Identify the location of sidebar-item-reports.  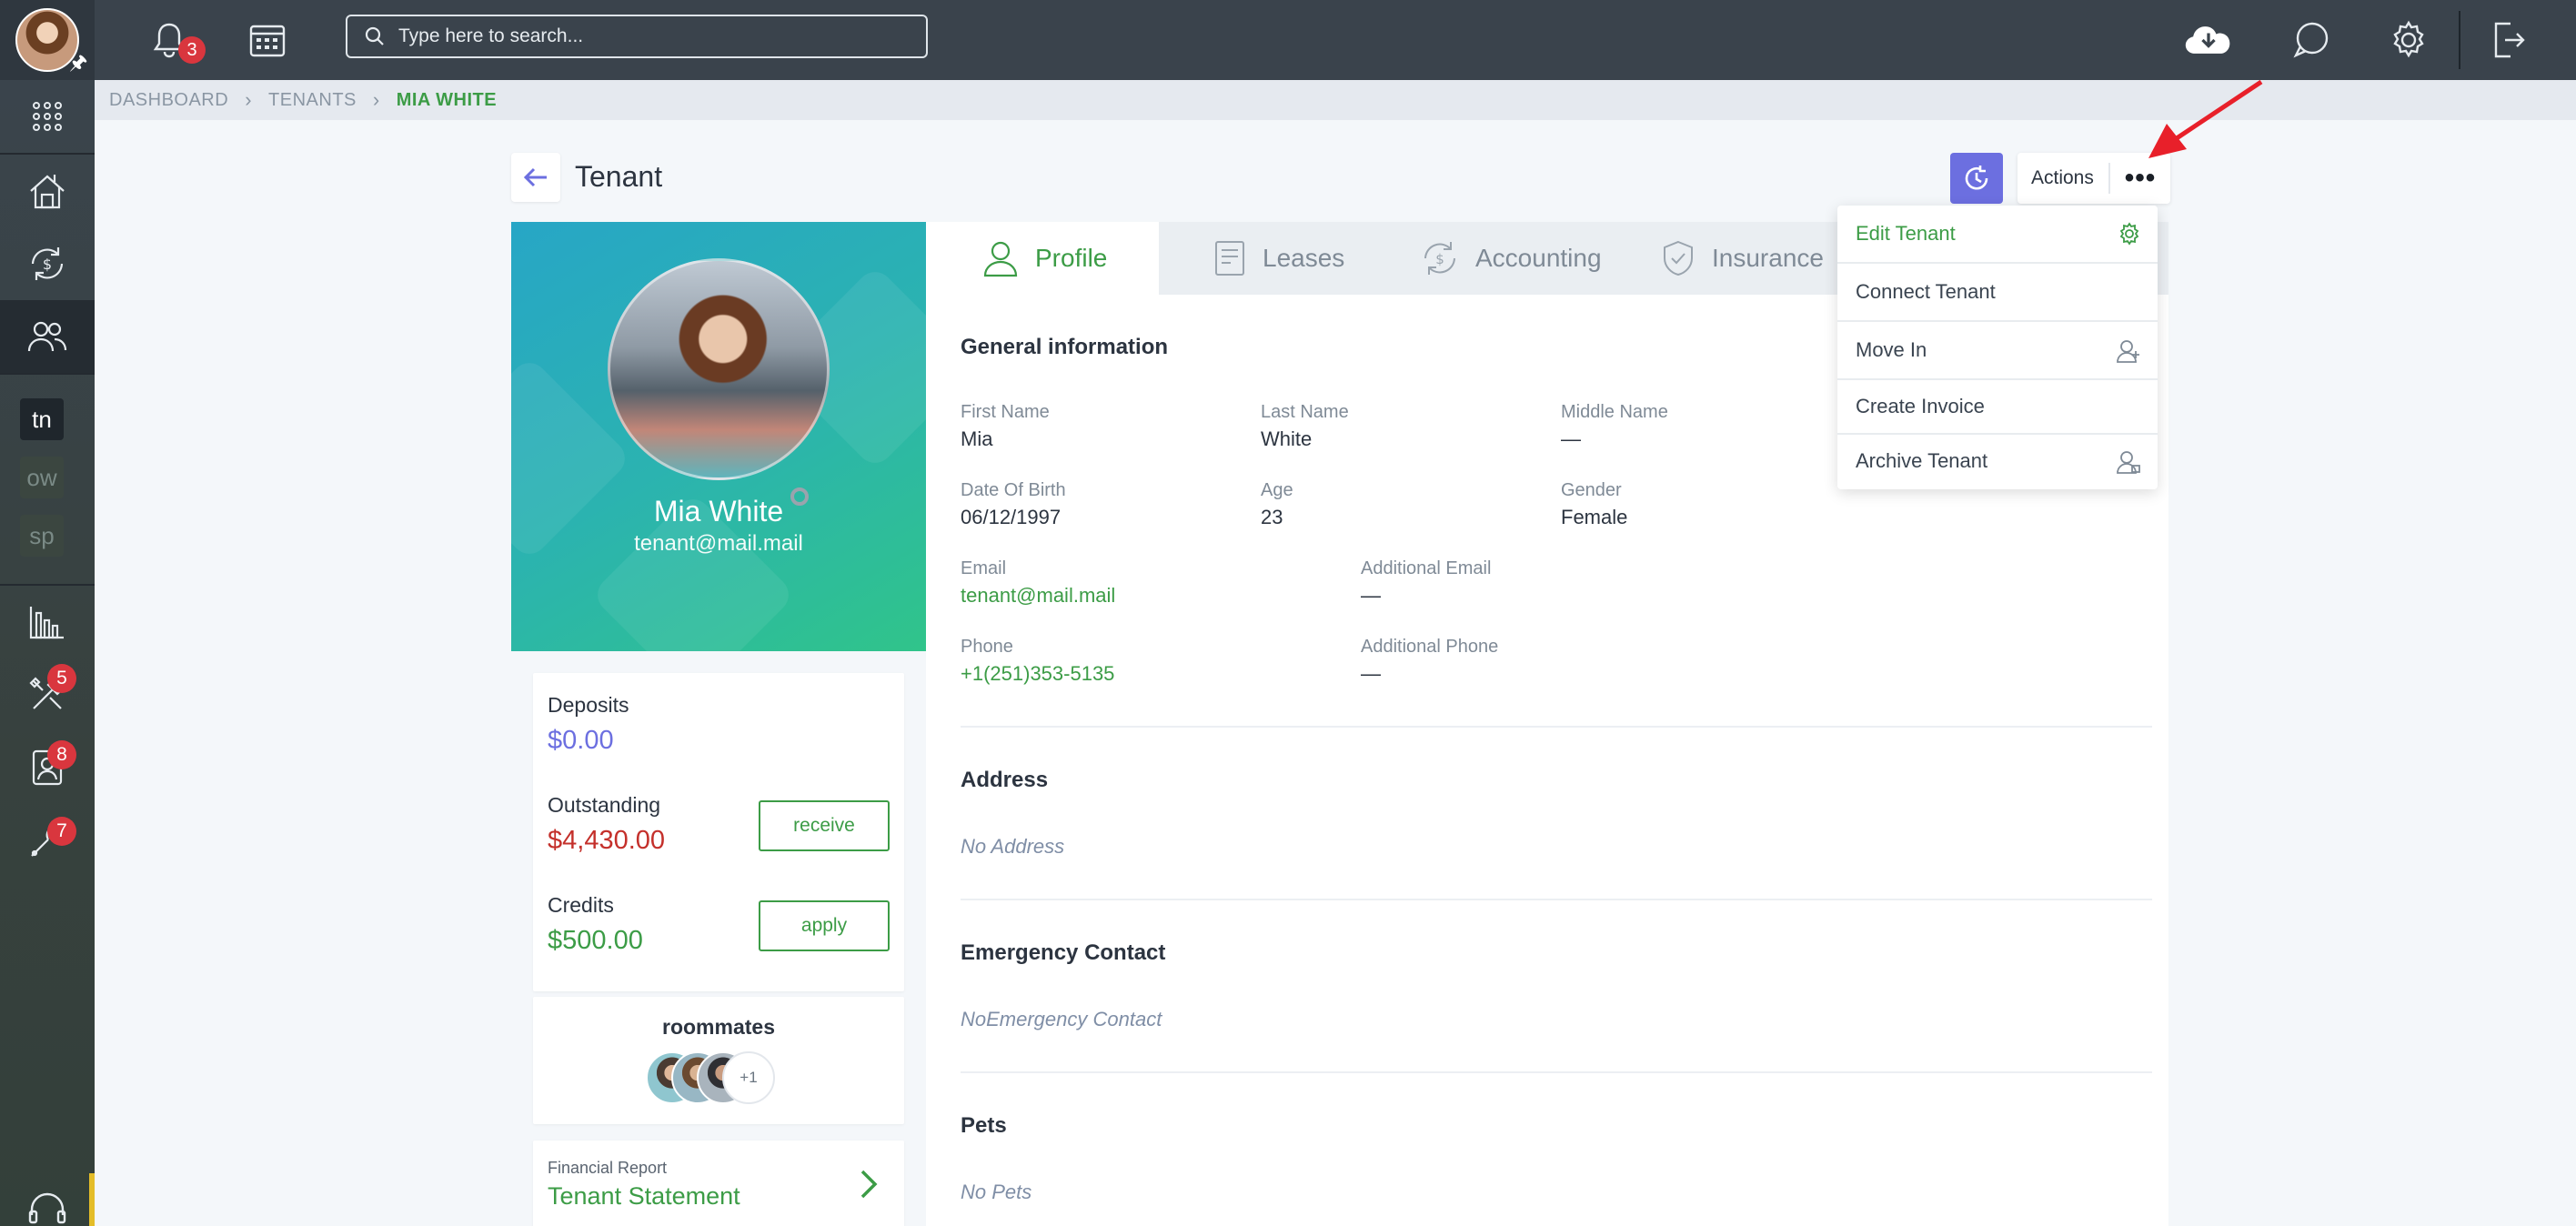
(47, 622).